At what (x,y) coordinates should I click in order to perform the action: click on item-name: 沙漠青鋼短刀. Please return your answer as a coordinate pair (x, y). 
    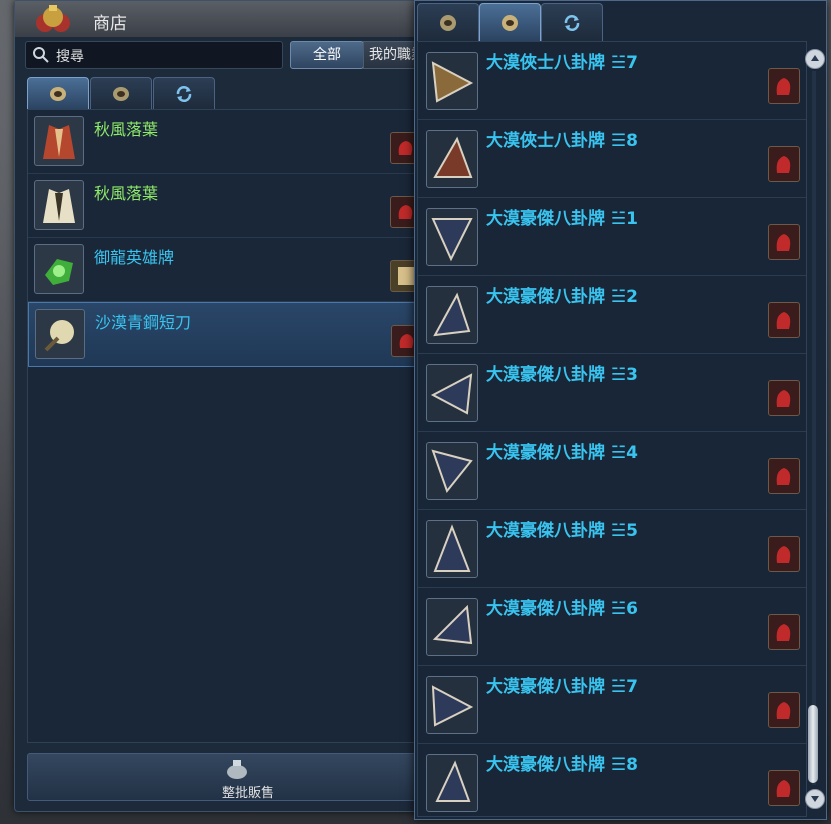
    Looking at the image, I should click on (143, 322).